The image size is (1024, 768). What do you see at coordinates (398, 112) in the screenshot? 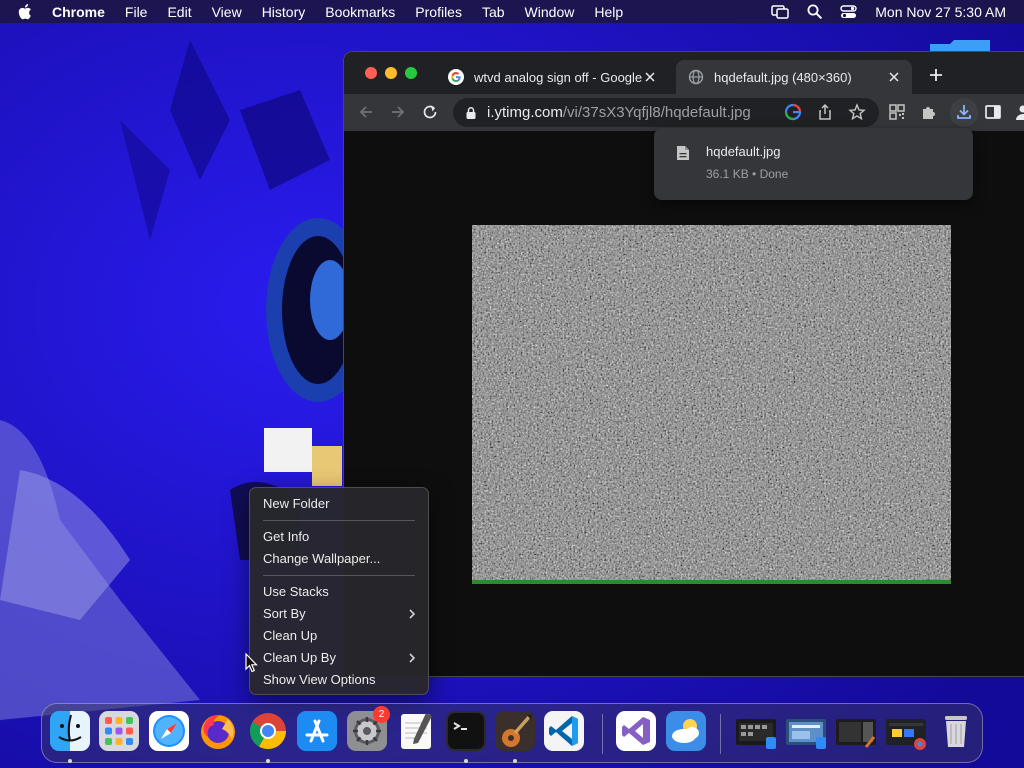
I see `forward-arrow-icon` at bounding box center [398, 112].